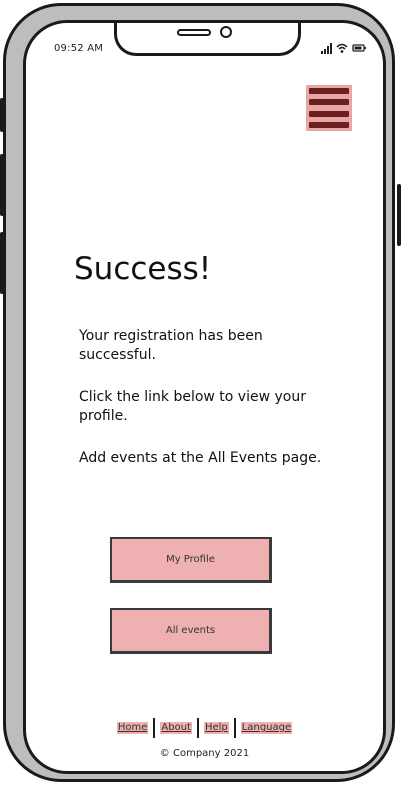 The height and width of the screenshot is (787, 403). Describe the element at coordinates (204, 753) in the screenshot. I see `copyright-text: © Company 2021` at that location.